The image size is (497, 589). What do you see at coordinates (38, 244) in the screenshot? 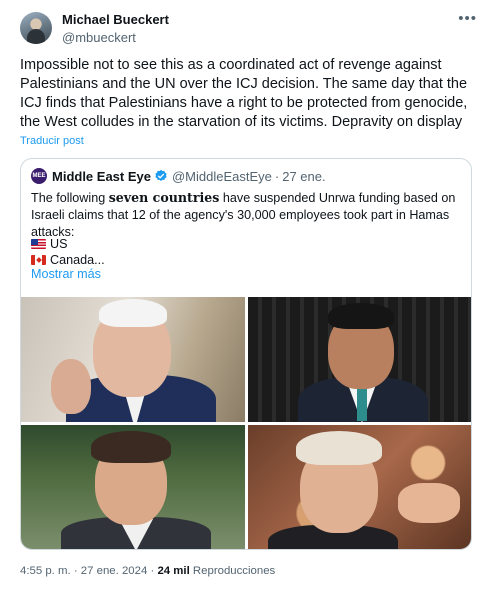
I see `us-flag-icon` at bounding box center [38, 244].